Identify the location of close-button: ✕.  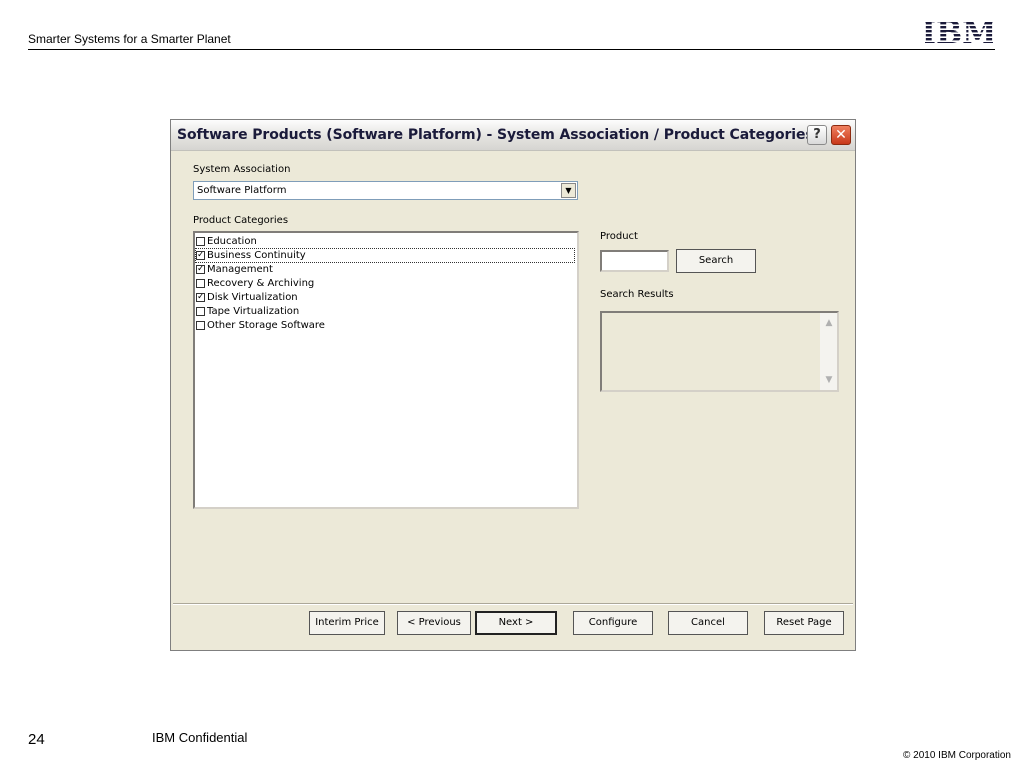
(841, 135).